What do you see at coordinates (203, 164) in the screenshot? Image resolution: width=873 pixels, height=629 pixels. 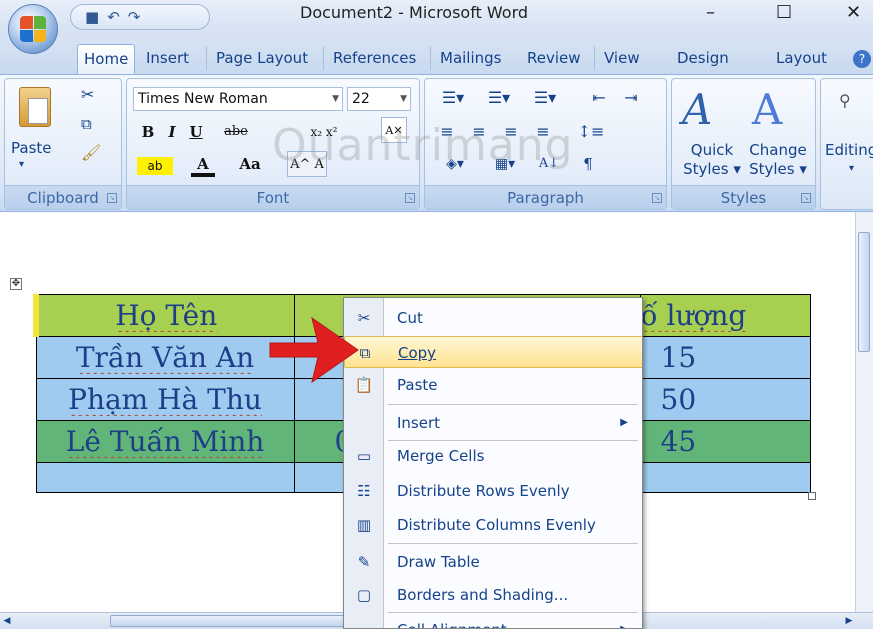 I see `font-color-button: A` at bounding box center [203, 164].